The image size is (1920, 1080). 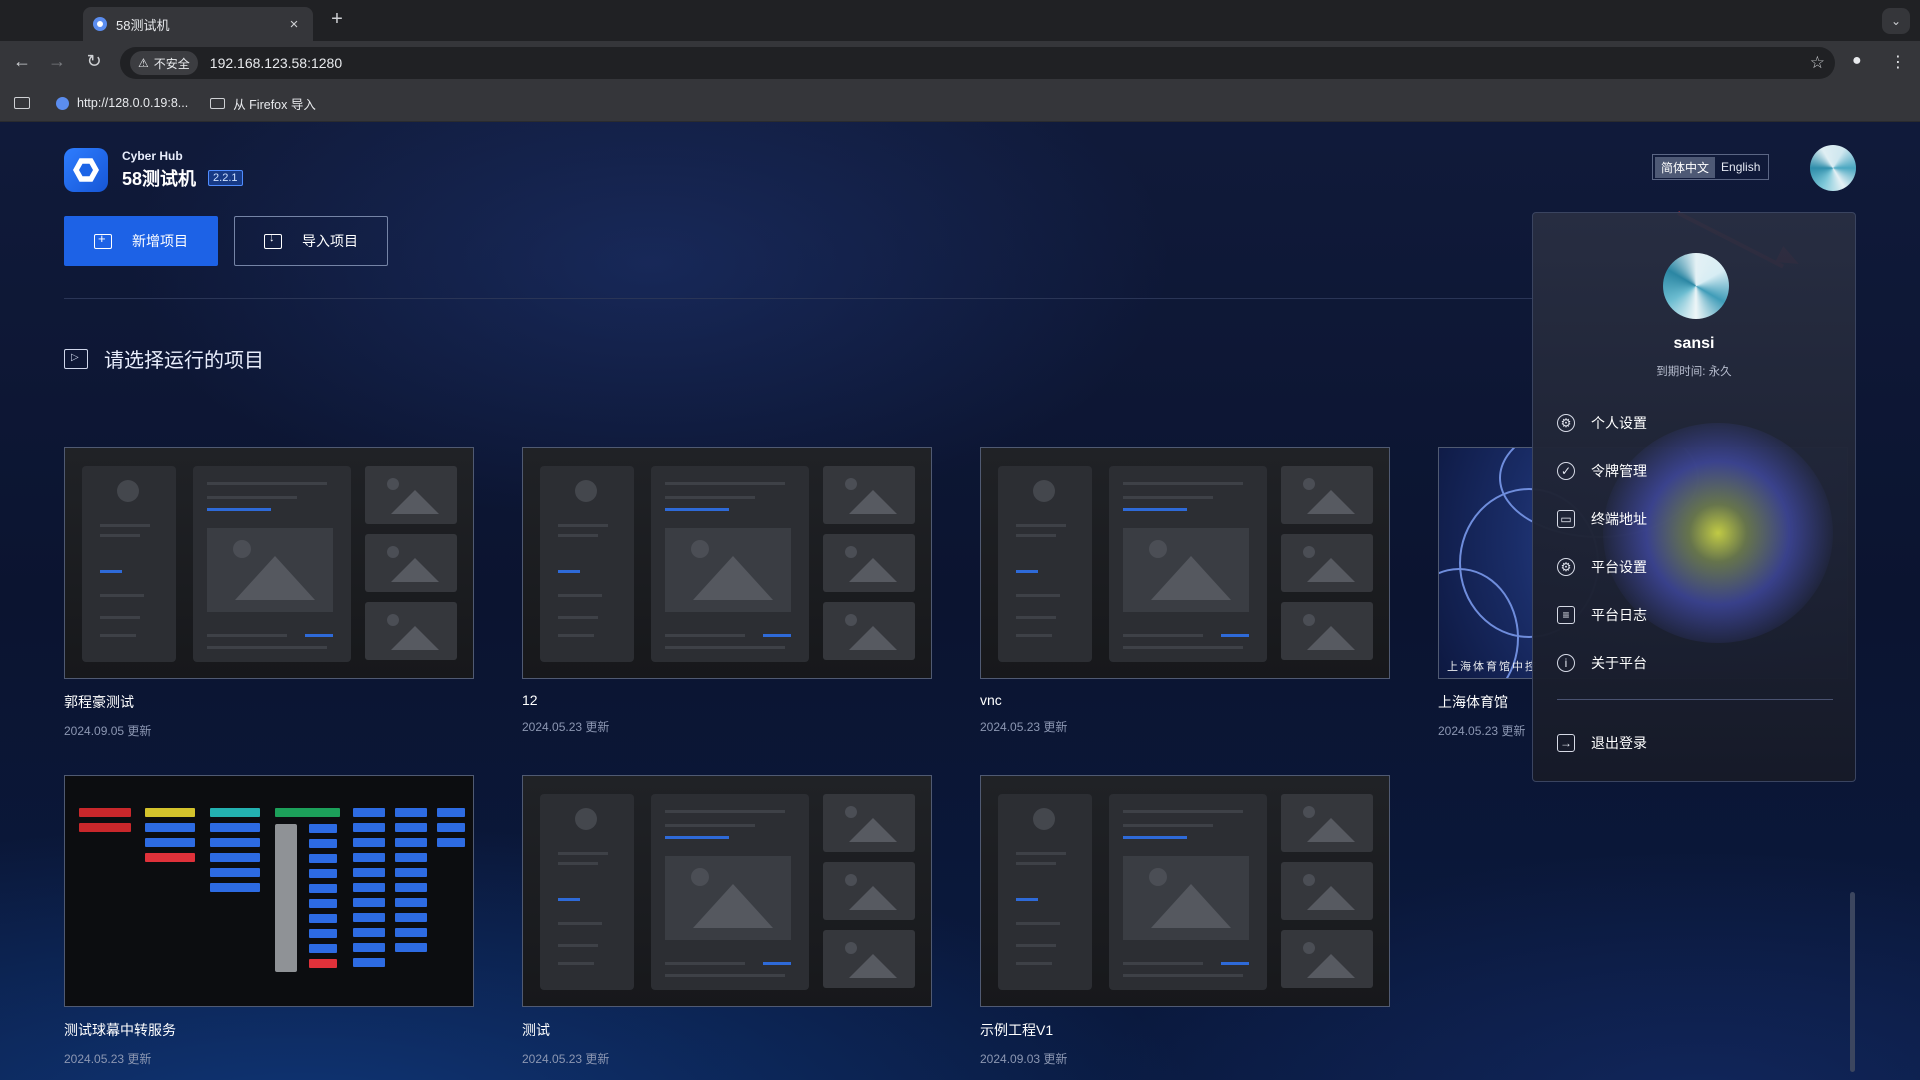 I want to click on settings-icon: ⚙, so click(x=1566, y=423).